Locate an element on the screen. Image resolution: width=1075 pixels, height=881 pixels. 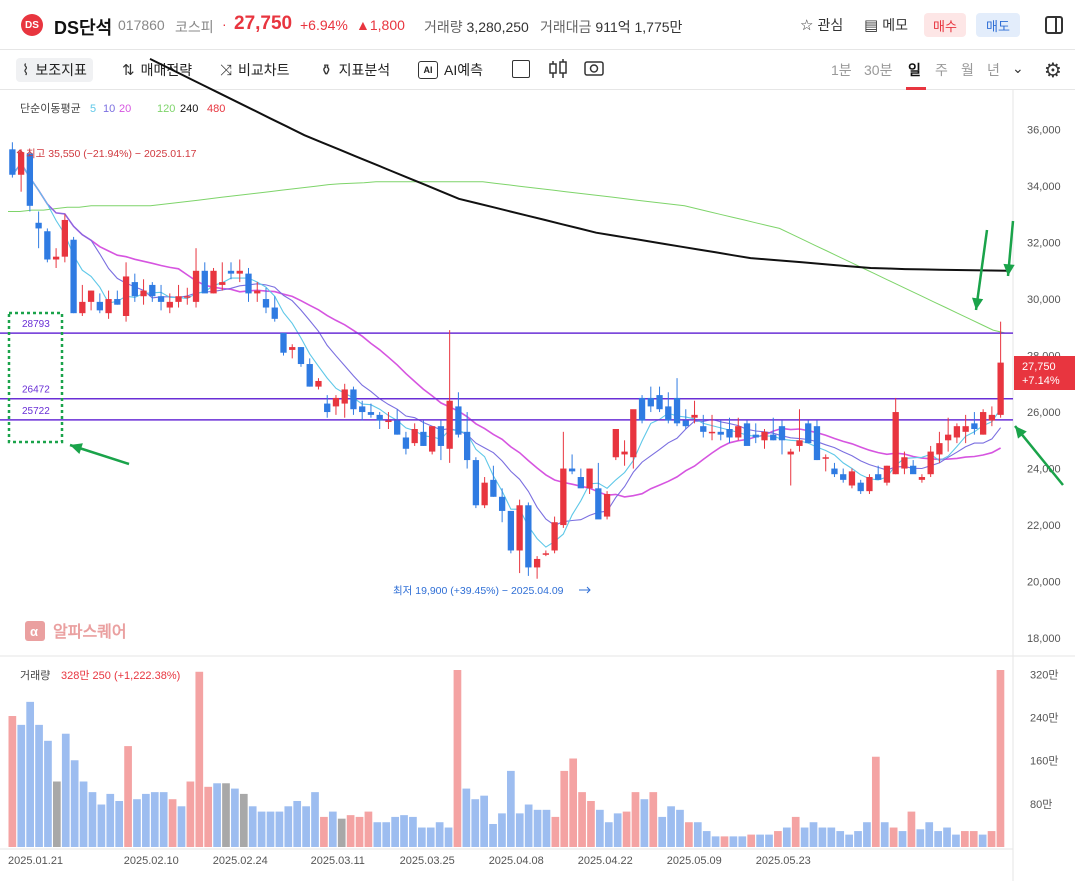
x-date-label: 2025.02.10 is located at coordinates (151, 861).